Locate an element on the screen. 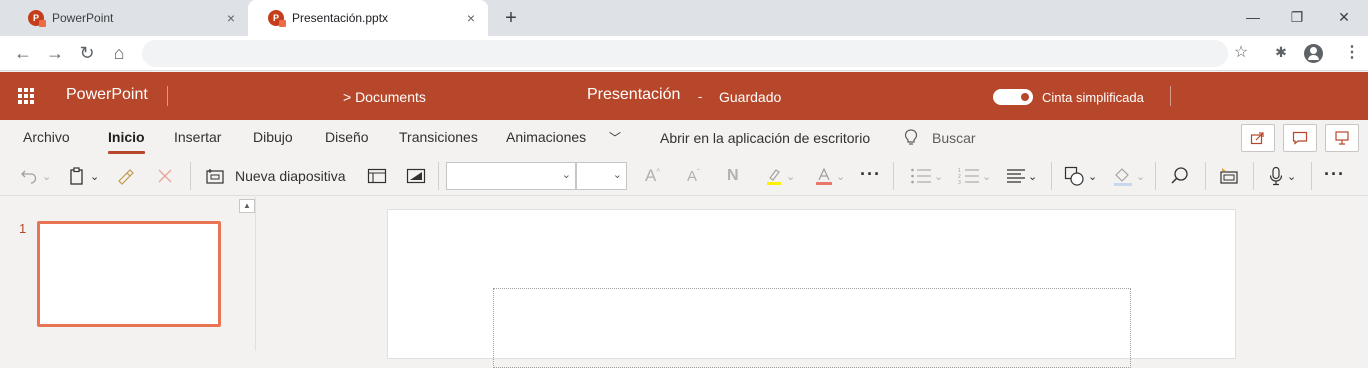 This screenshot has height=368, width=1368. search-icon is located at coordinates (1179, 175).